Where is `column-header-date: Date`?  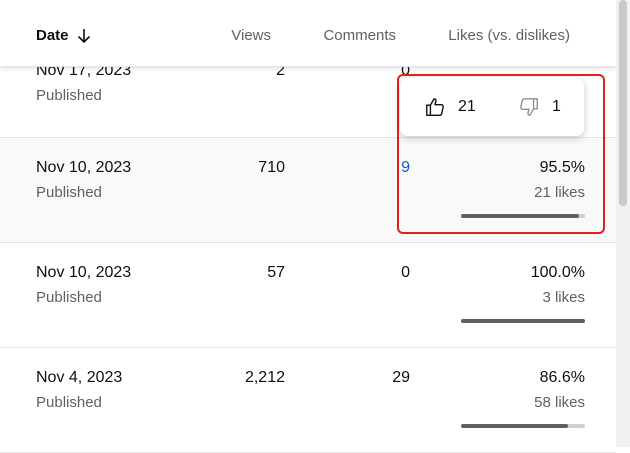 column-header-date: Date is located at coordinates (63, 35).